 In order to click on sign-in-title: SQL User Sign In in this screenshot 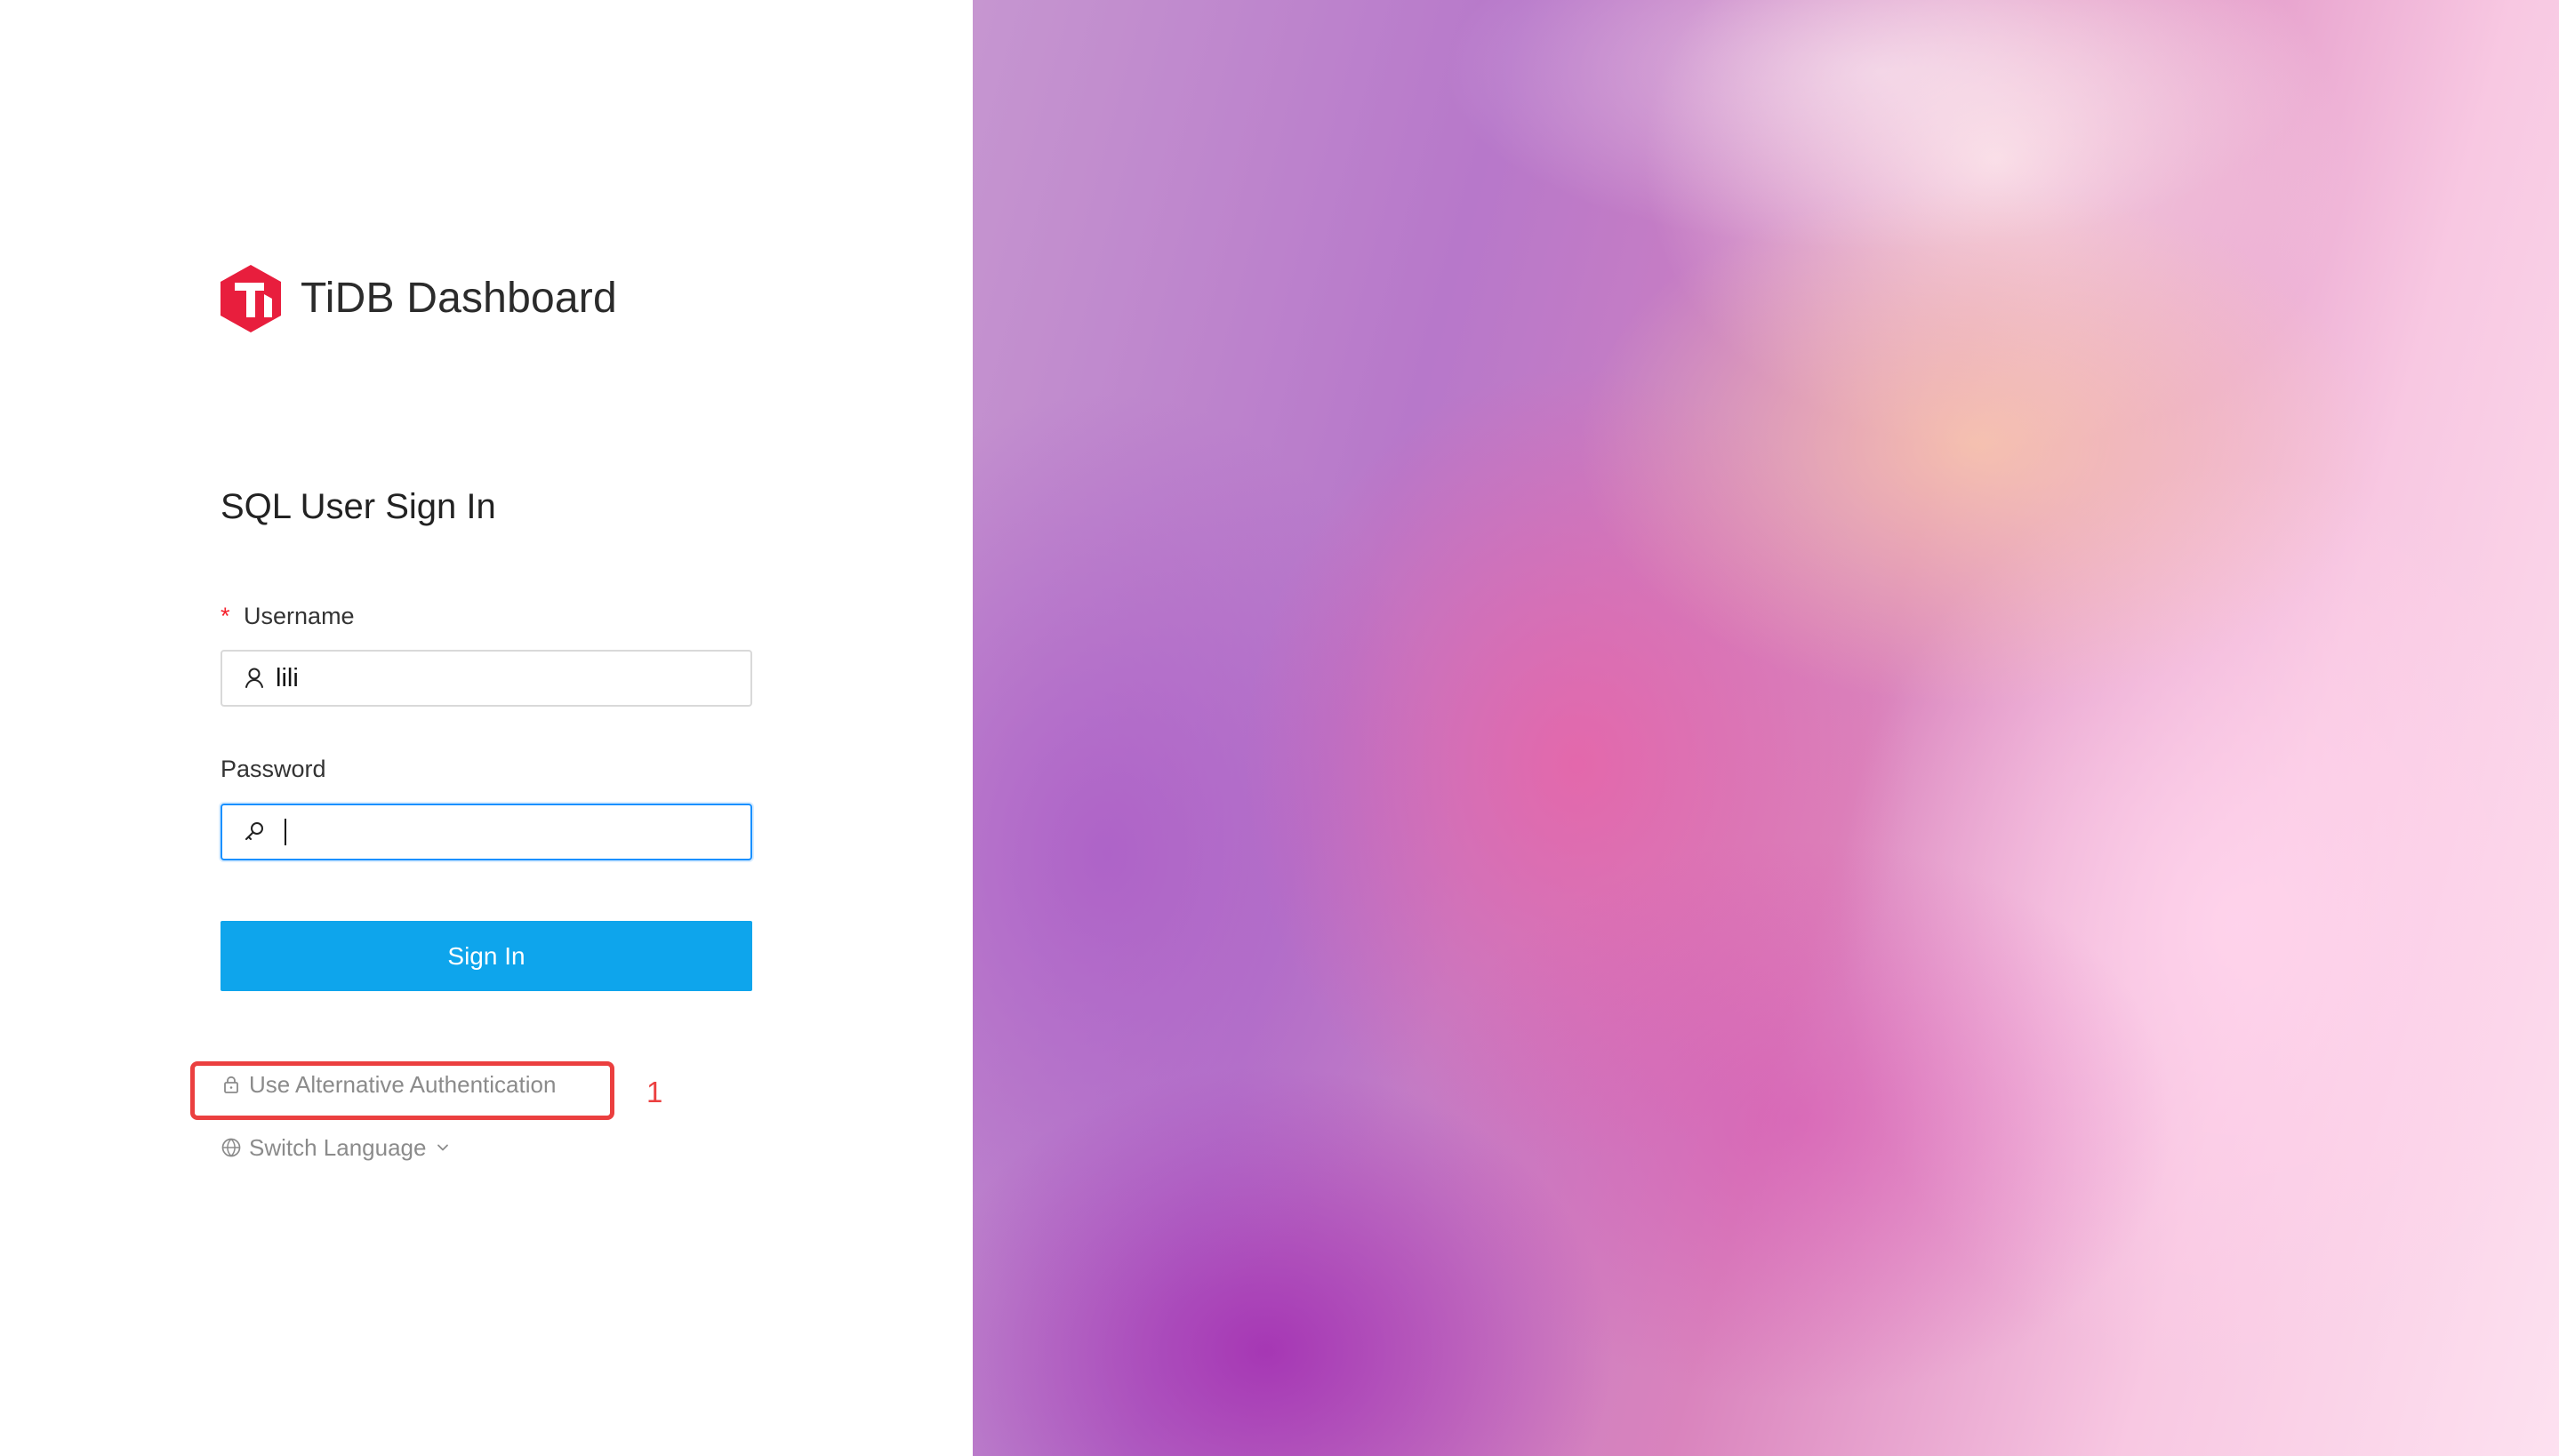, I will do `click(358, 506)`.